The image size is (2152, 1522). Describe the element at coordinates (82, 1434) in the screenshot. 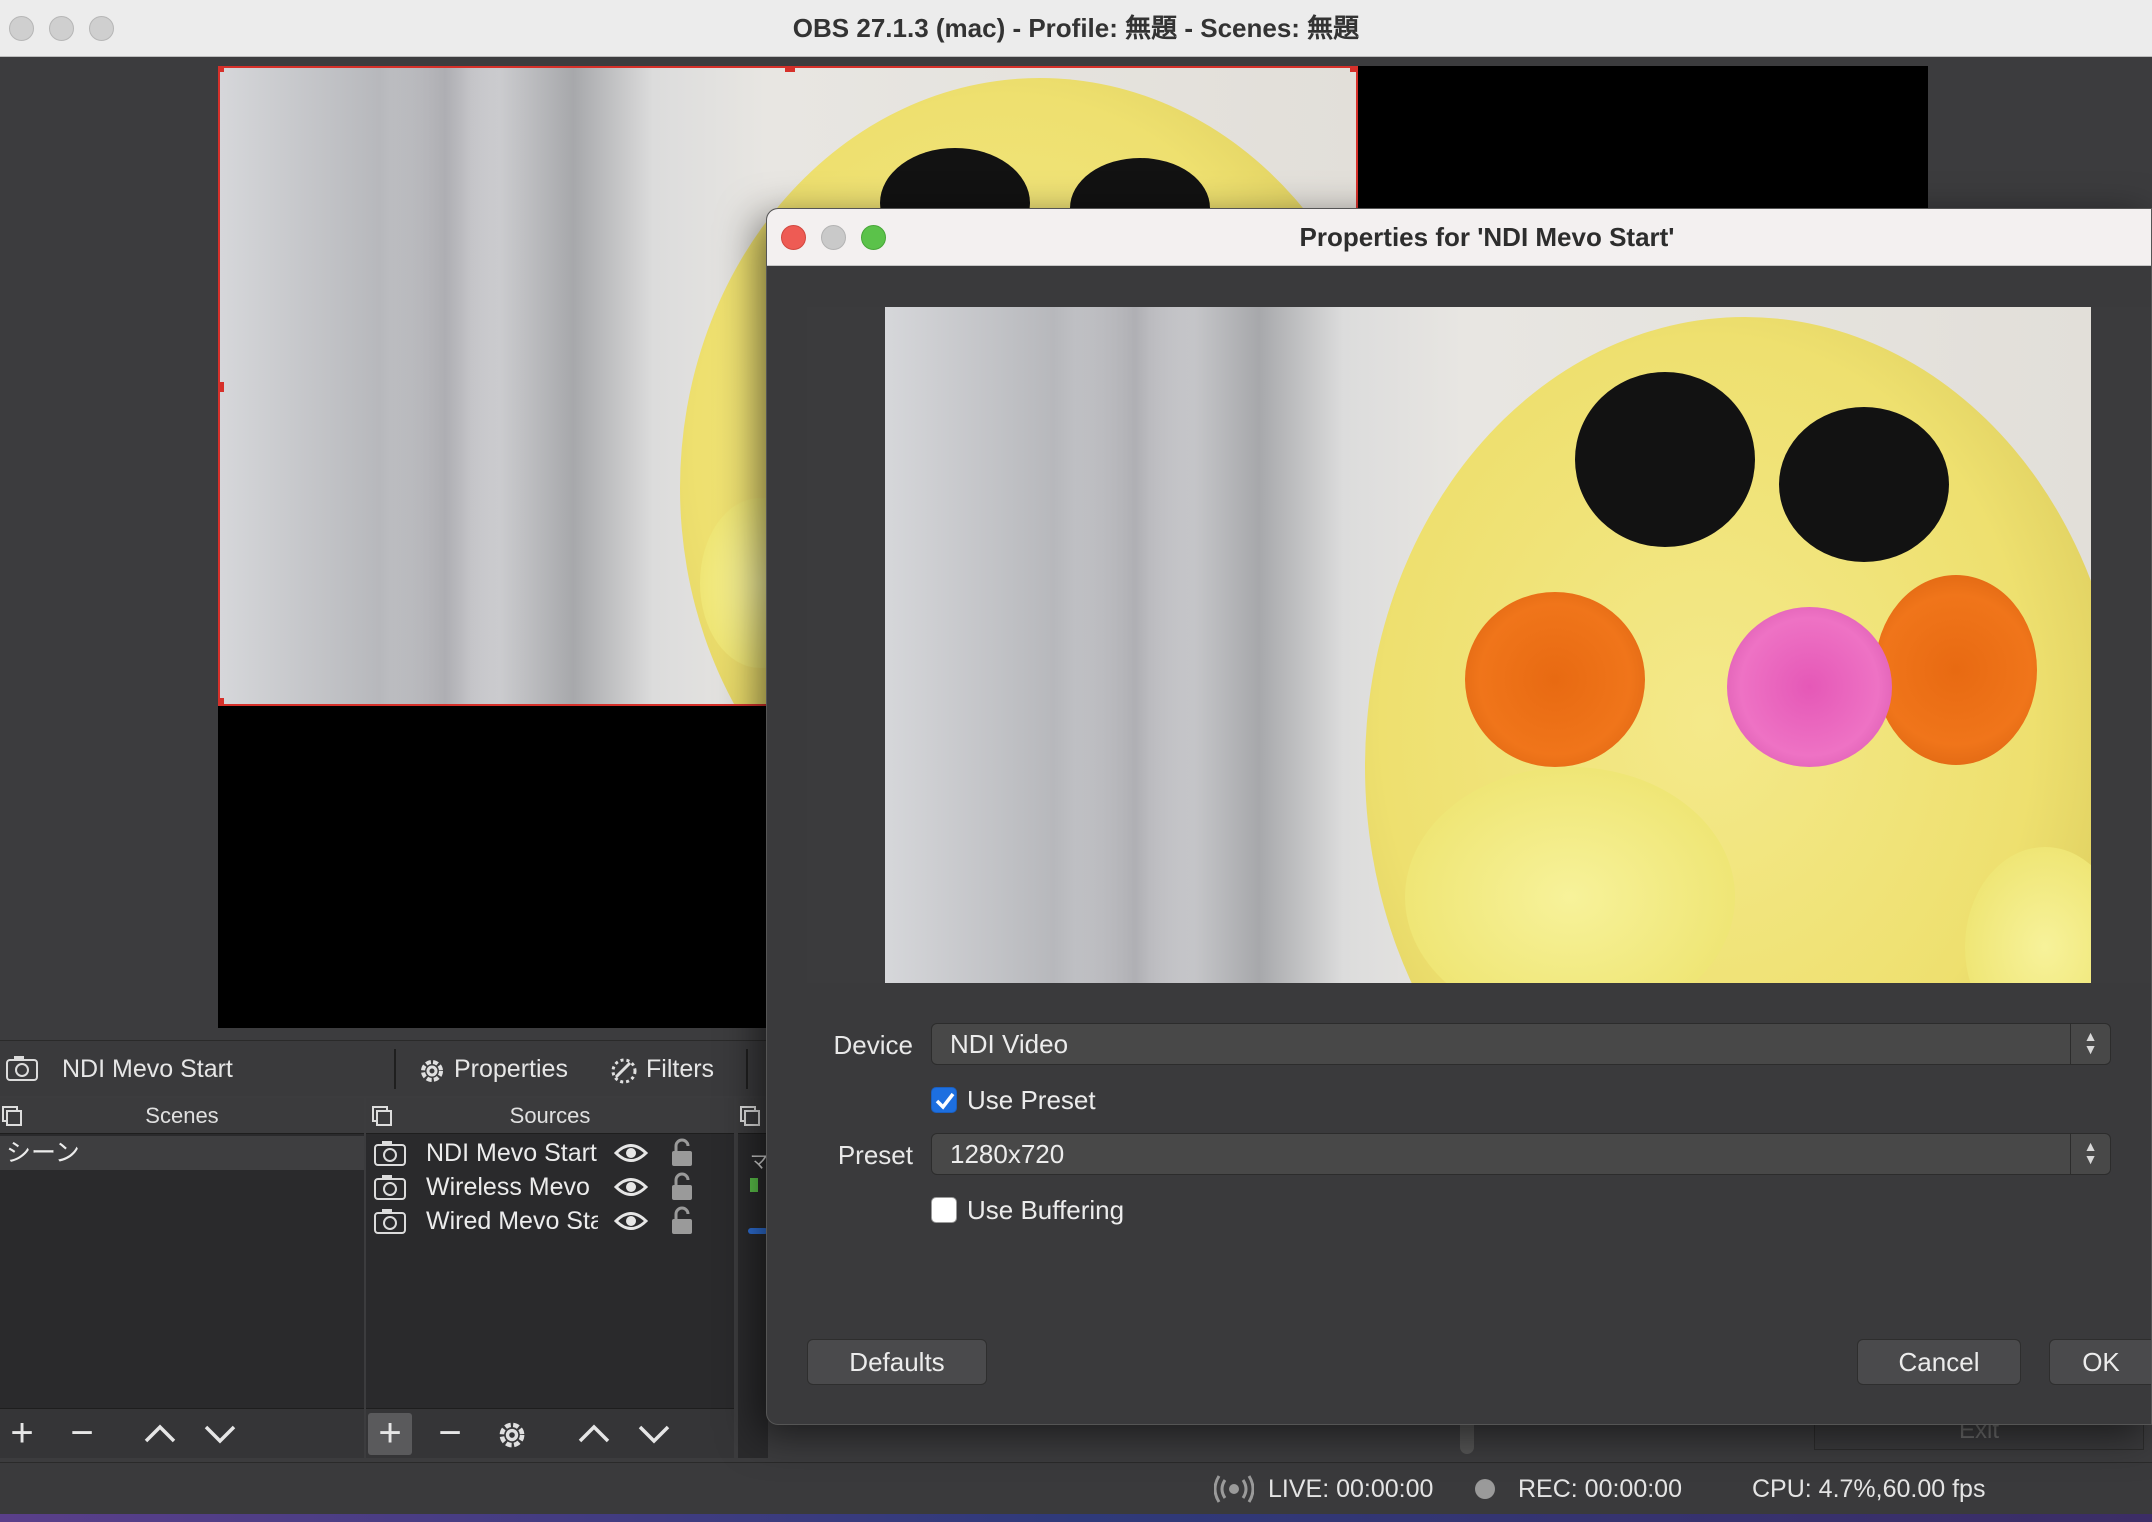

I see `remove-scene-button: −` at that location.